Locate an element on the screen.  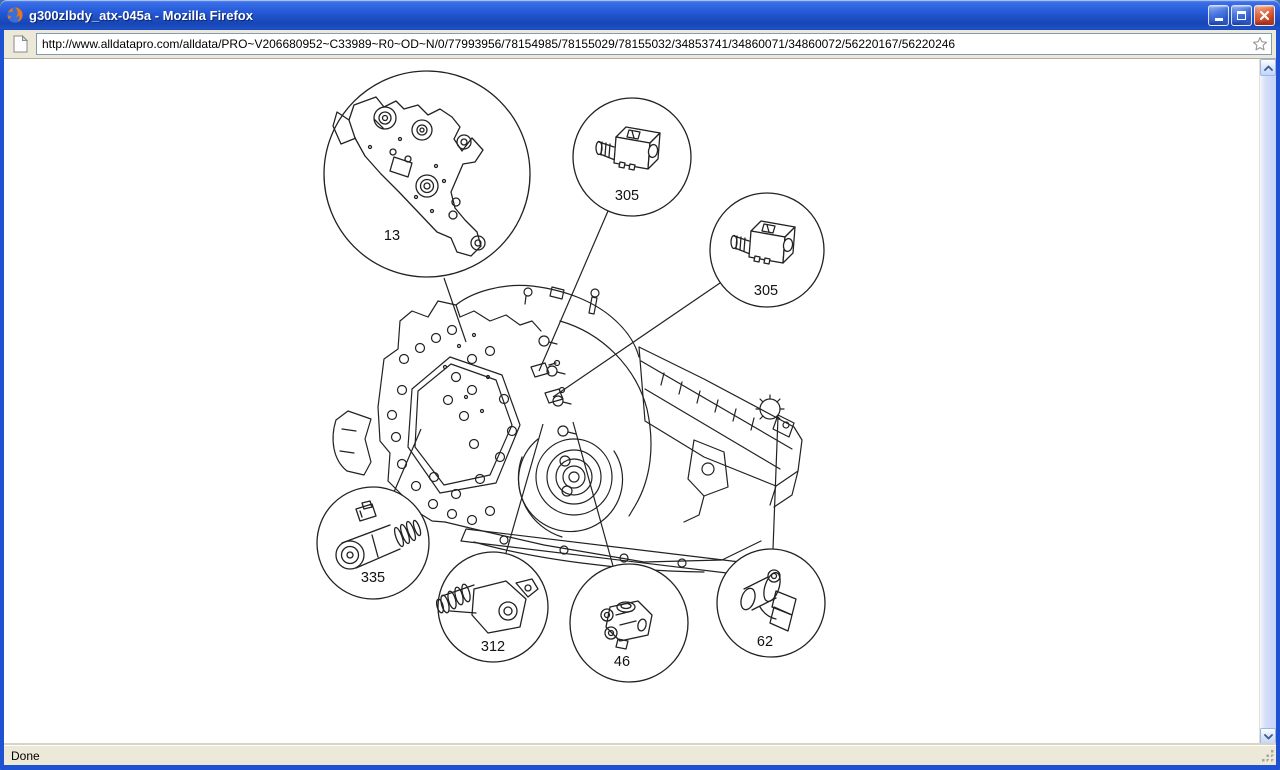
maximize-button is located at coordinates (1241, 15).